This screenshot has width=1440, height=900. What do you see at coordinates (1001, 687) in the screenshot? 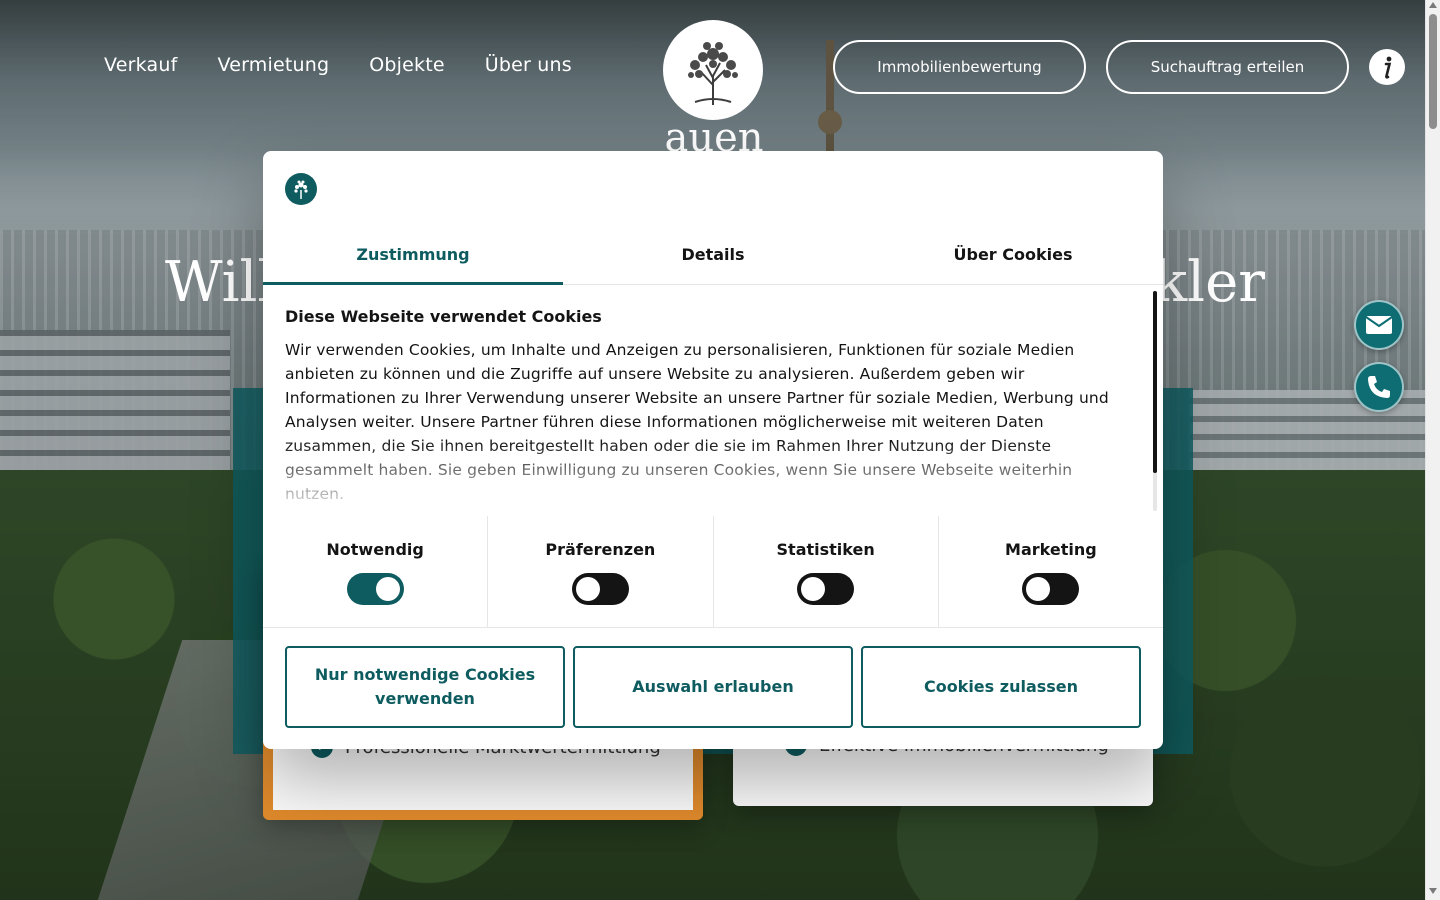
I see `allow-all-cookies-button: Cookies zulassen` at bounding box center [1001, 687].